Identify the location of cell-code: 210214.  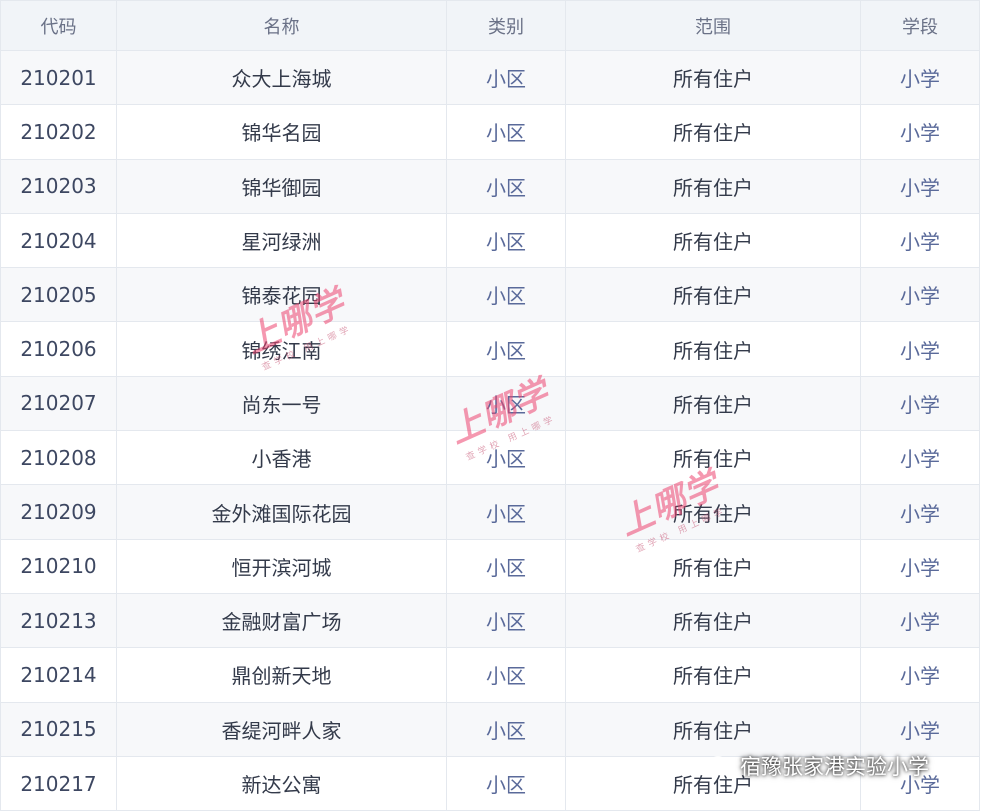
(58, 675).